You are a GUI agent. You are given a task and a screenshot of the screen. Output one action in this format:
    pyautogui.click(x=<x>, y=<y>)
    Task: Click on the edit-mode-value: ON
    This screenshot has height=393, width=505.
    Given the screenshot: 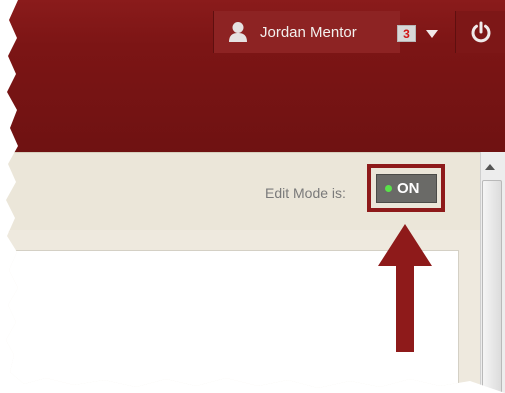 What is the action you would take?
    pyautogui.click(x=408, y=188)
    